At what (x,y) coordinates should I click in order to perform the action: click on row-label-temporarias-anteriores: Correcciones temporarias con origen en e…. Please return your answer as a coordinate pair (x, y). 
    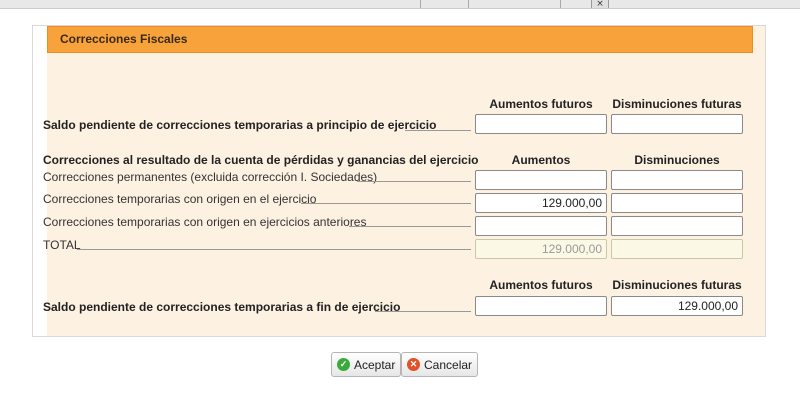
    Looking at the image, I should click on (205, 222).